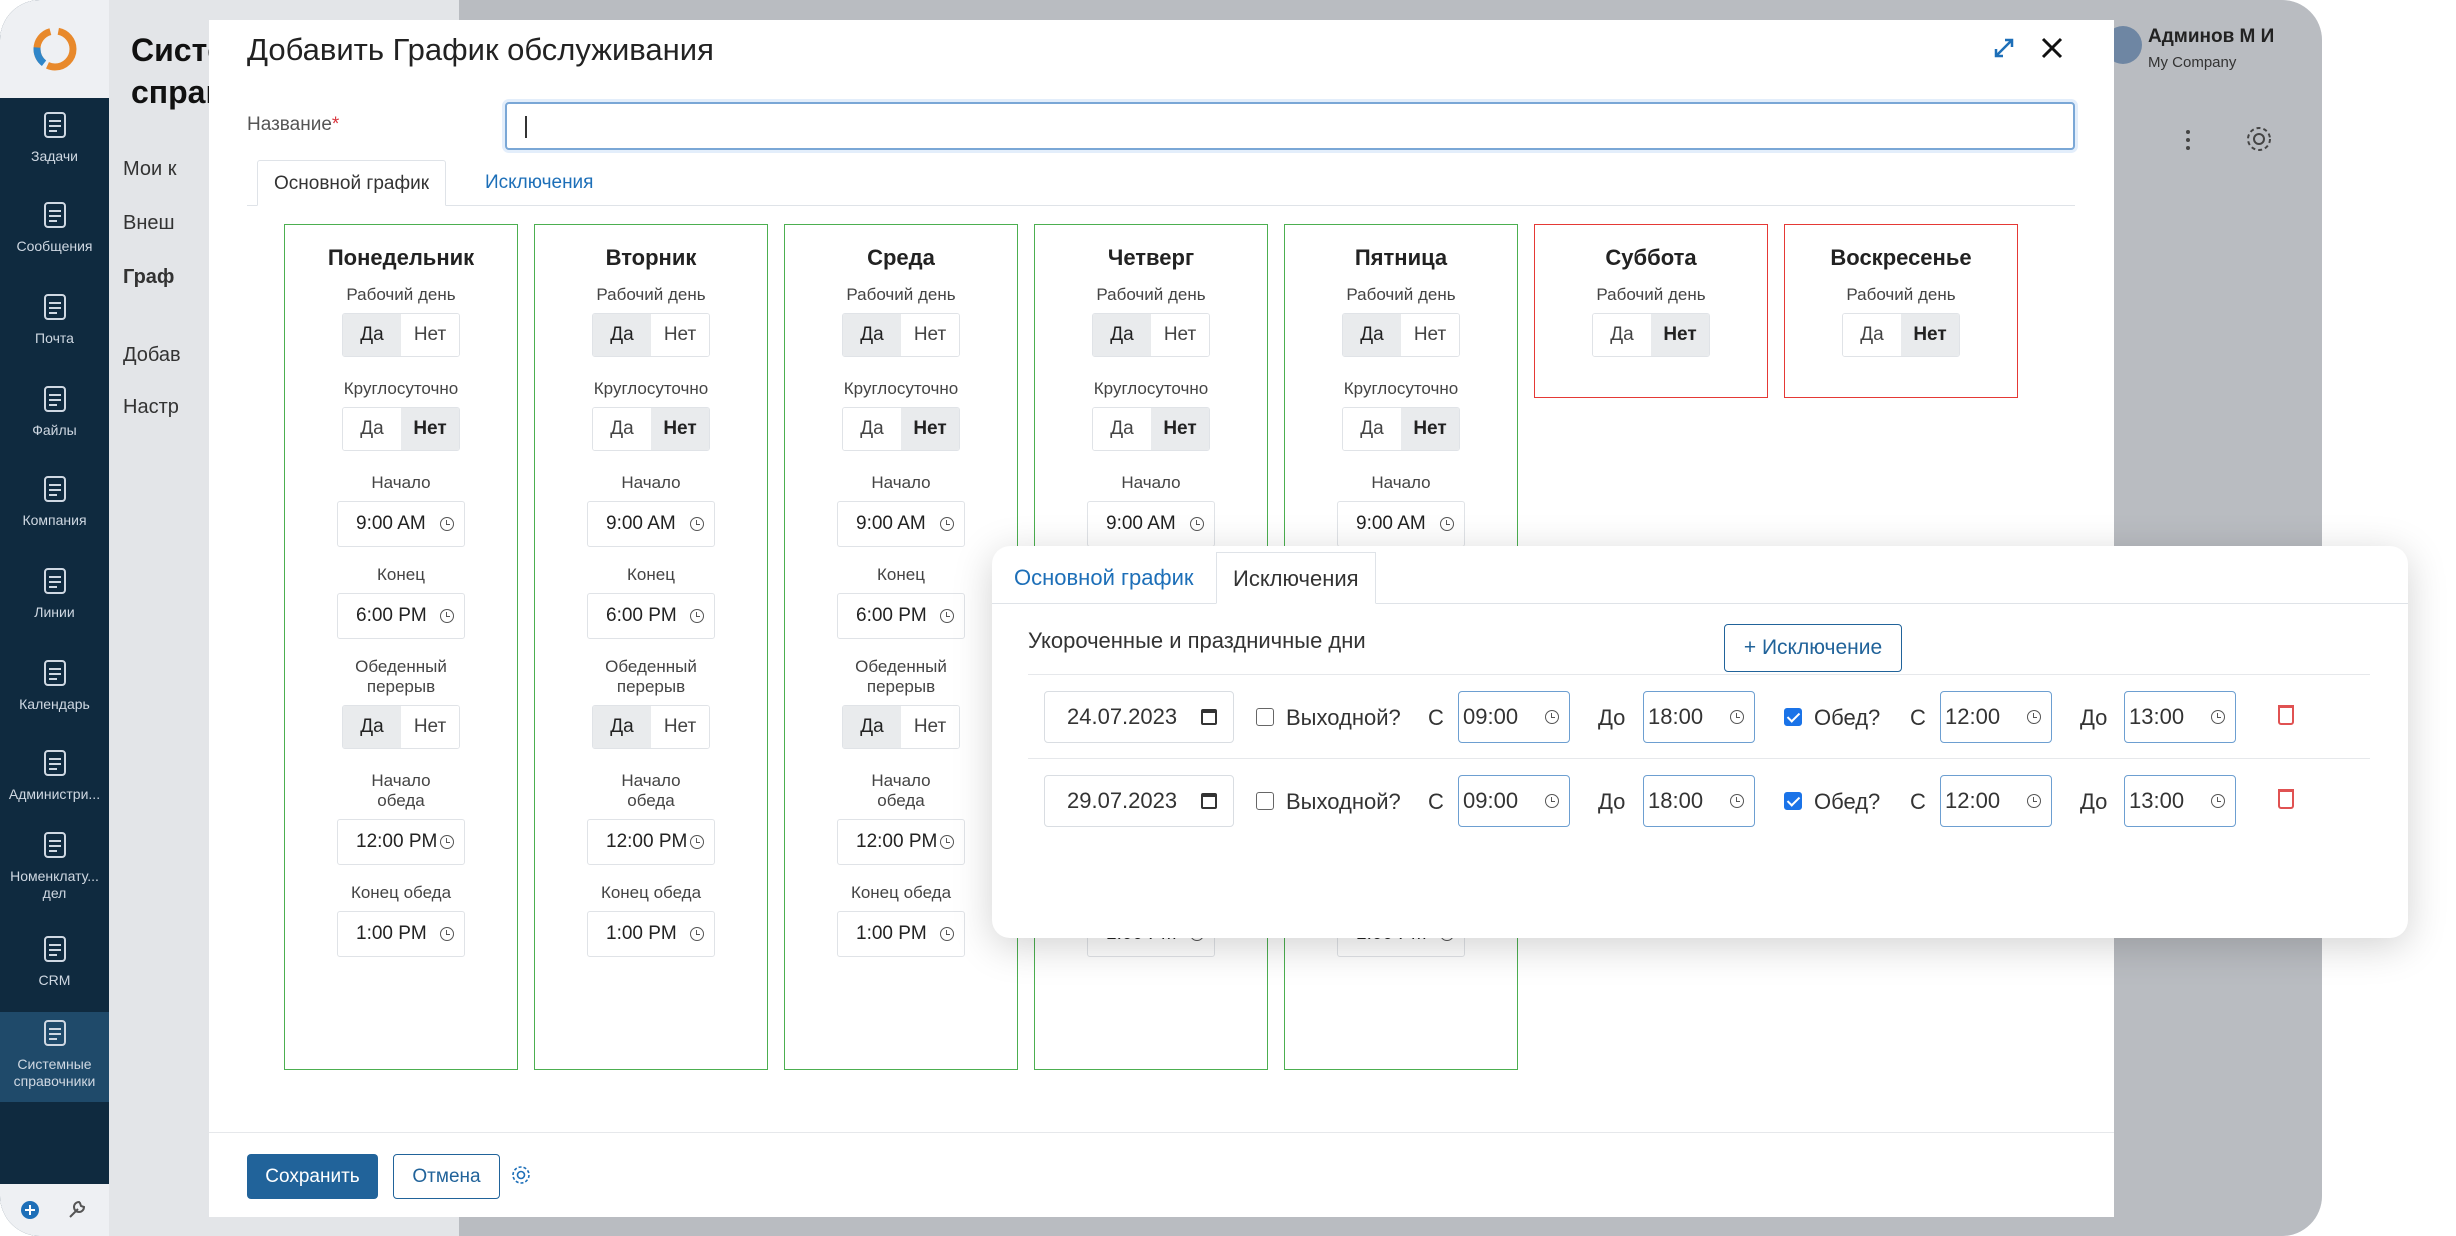 The image size is (2456, 1236). What do you see at coordinates (151, 407) in the screenshot?
I see `background-nav-5: Настр` at bounding box center [151, 407].